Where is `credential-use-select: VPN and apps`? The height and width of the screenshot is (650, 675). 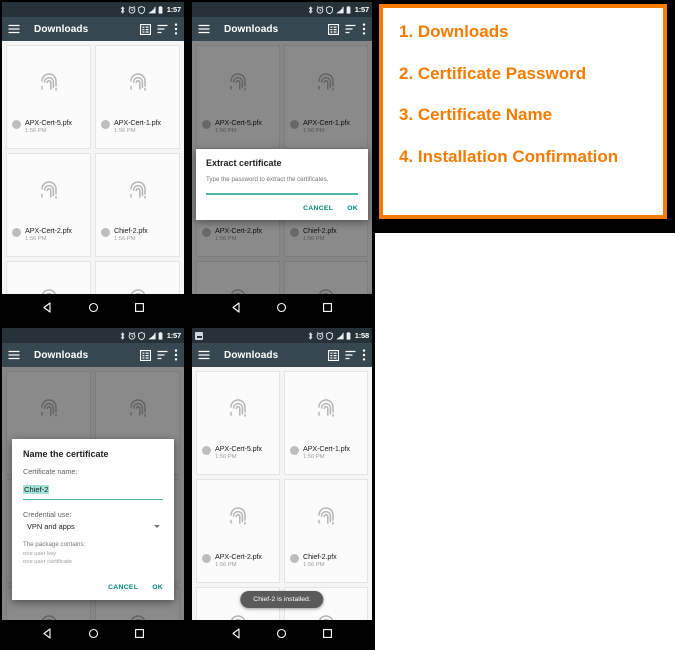 credential-use-select: VPN and apps is located at coordinates (93, 526).